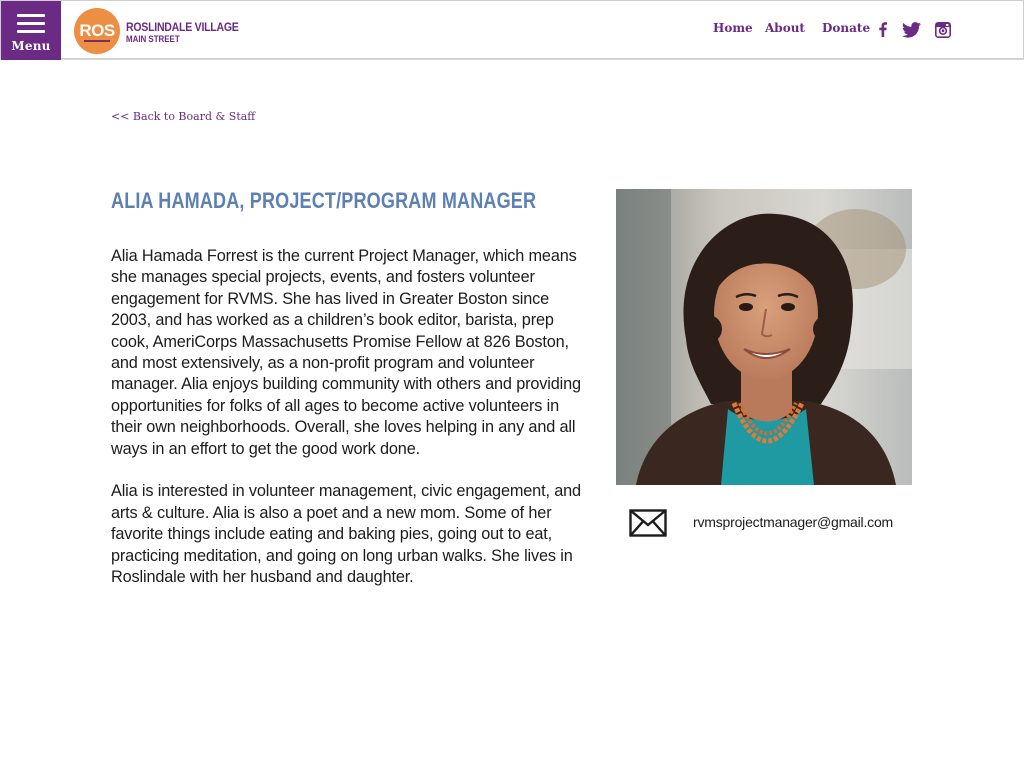 This screenshot has width=1024, height=768. What do you see at coordinates (31, 26) in the screenshot?
I see `hamburger-icon` at bounding box center [31, 26].